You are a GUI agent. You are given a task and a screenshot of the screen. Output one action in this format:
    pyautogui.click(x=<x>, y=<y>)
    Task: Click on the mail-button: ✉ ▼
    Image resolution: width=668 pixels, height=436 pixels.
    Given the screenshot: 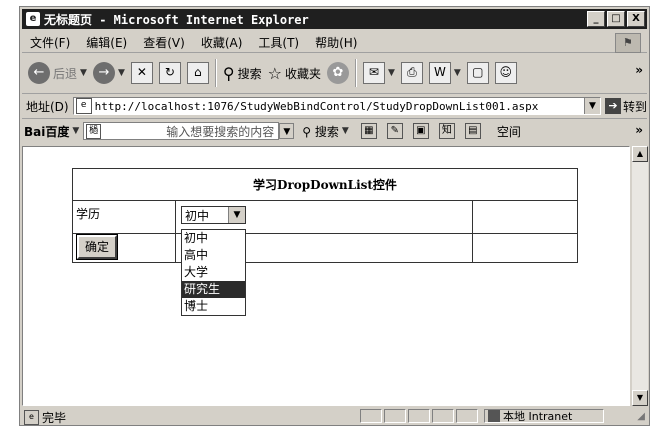 What is the action you would take?
    pyautogui.click(x=378, y=73)
    